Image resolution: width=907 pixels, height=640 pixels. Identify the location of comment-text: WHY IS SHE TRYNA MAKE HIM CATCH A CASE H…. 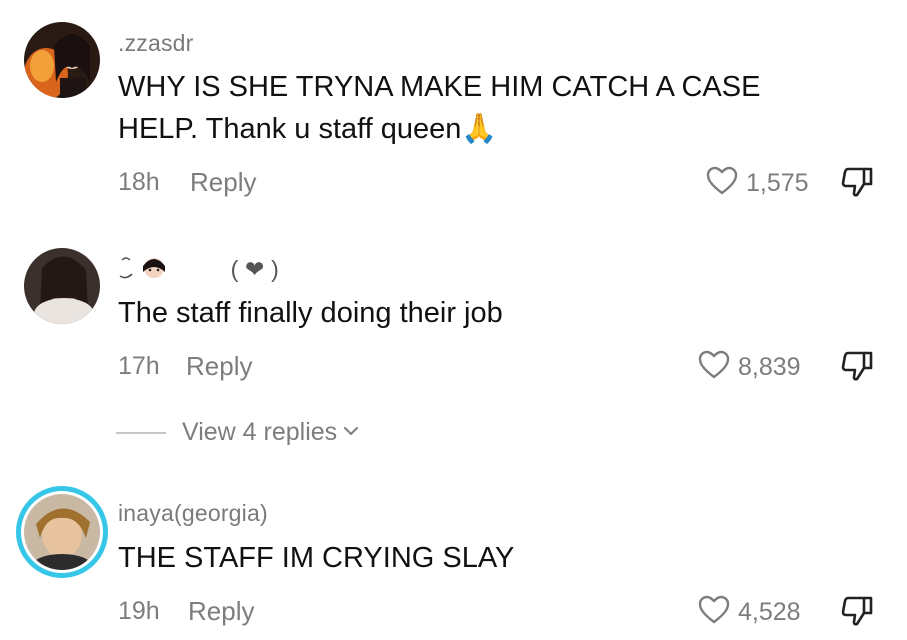
(439, 108).